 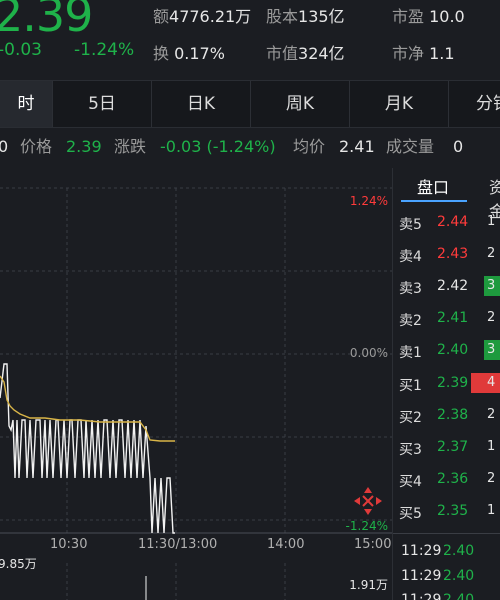 What do you see at coordinates (433, 186) in the screenshot?
I see `tab-order-book: 盘口` at bounding box center [433, 186].